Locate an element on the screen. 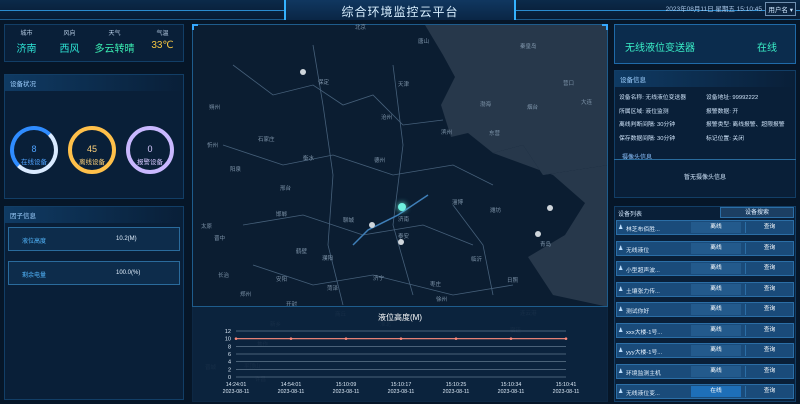  map-city-label: 潍坊 is located at coordinates (496, 211).